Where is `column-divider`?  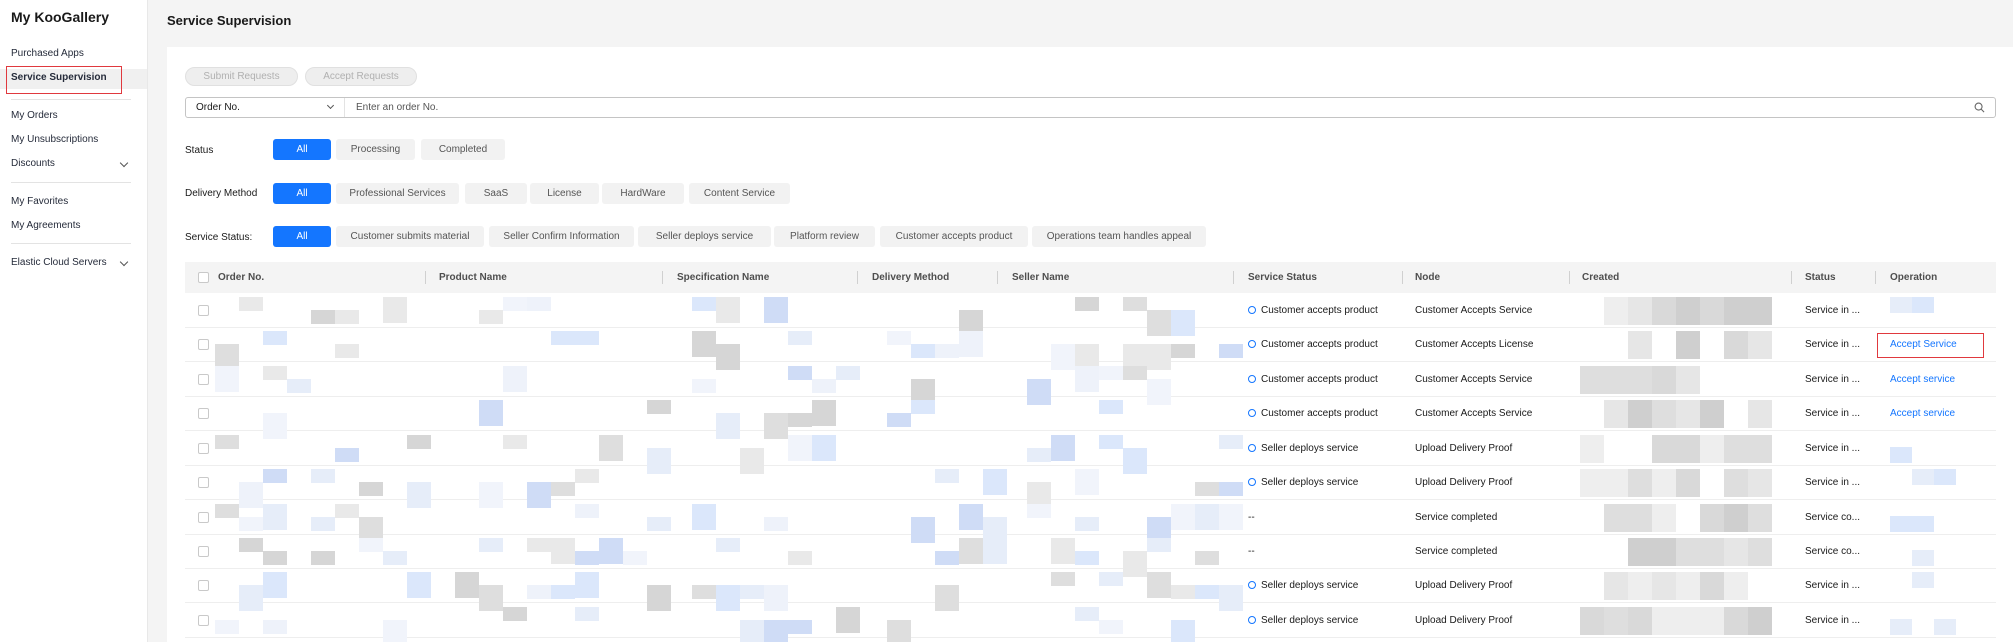 column-divider is located at coordinates (662, 277).